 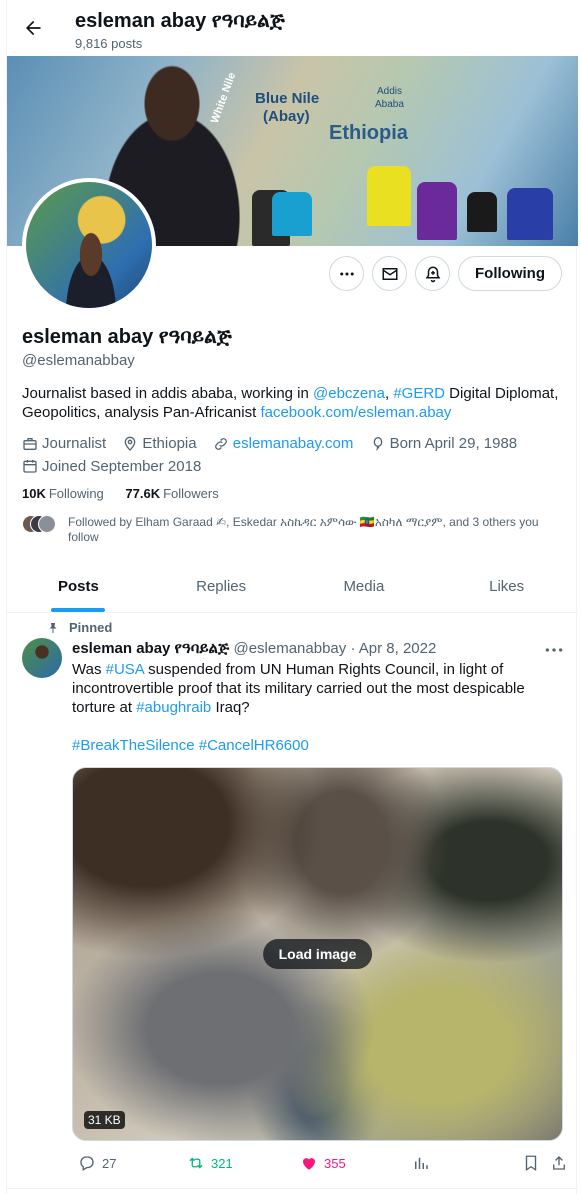 What do you see at coordinates (122, 466) in the screenshot?
I see `joined-text: Joined September 2018` at bounding box center [122, 466].